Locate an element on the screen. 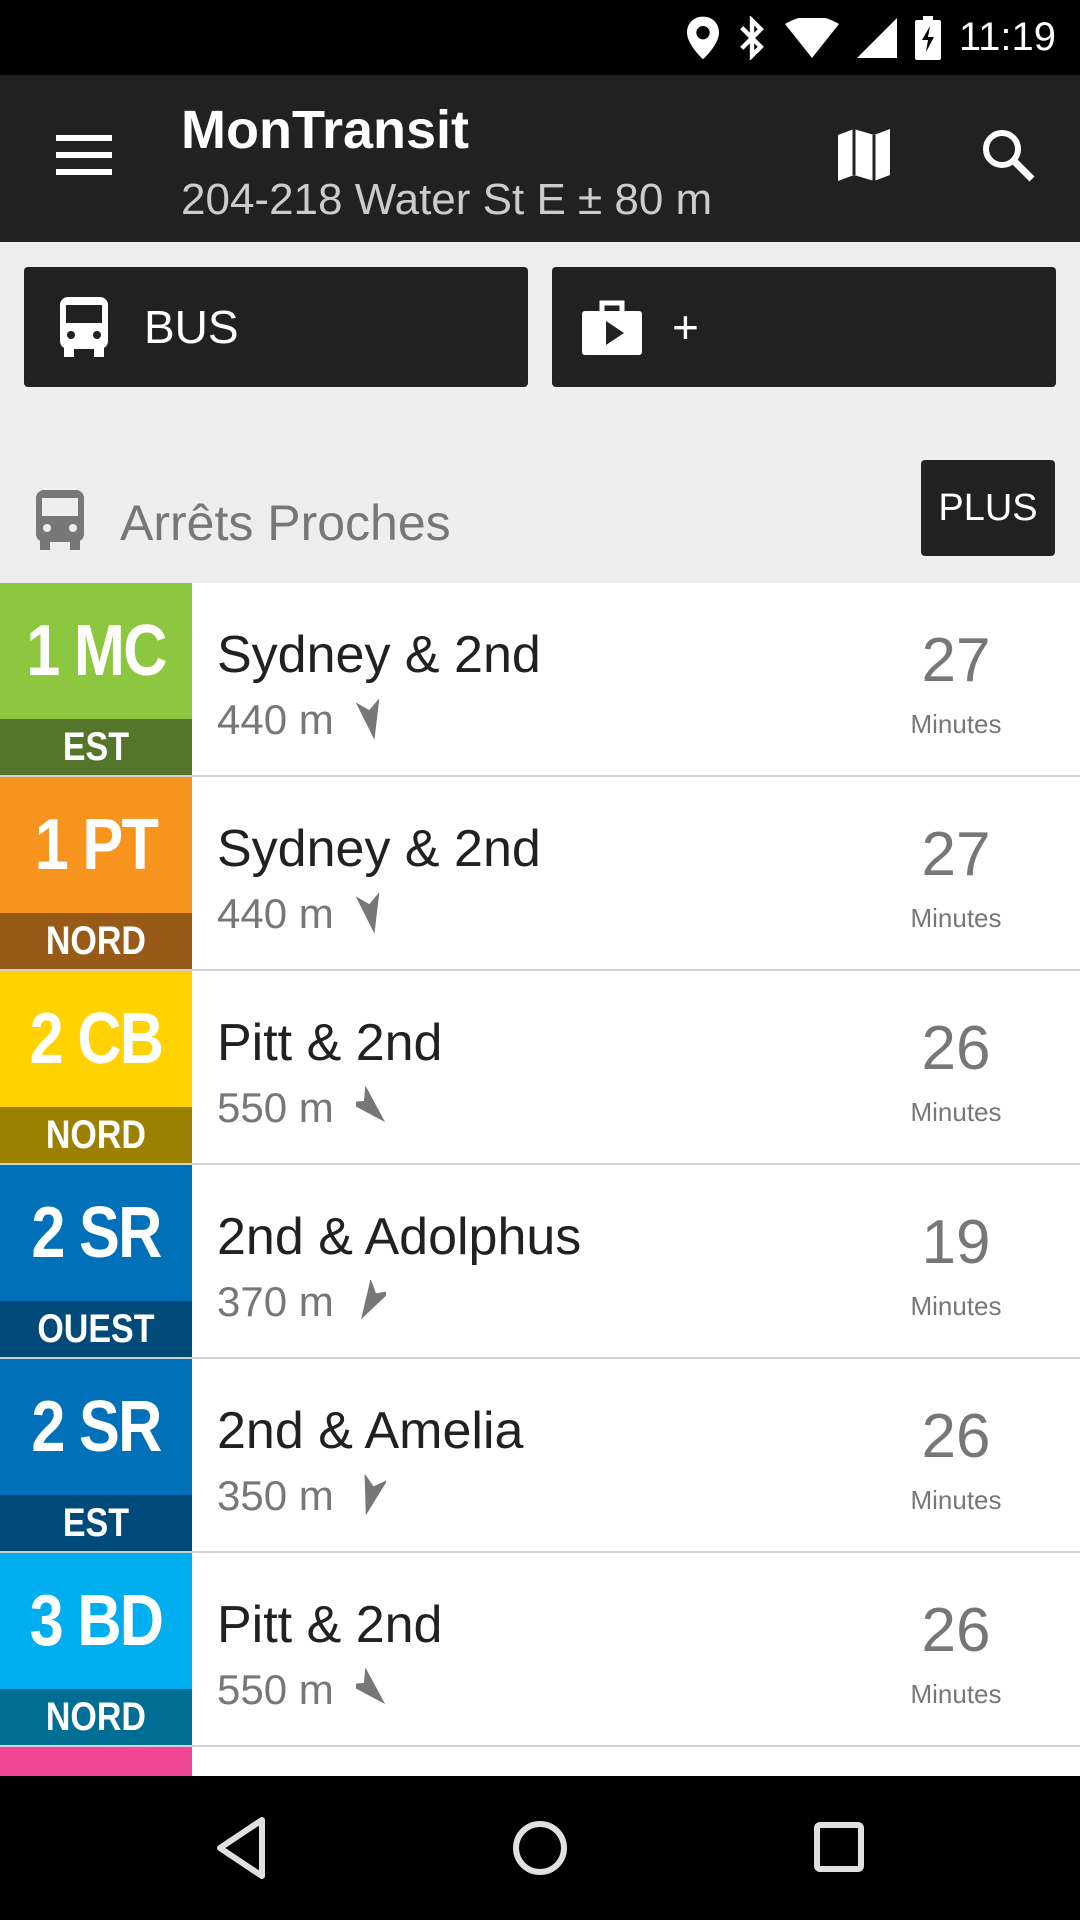  search-icon is located at coordinates (1008, 155).